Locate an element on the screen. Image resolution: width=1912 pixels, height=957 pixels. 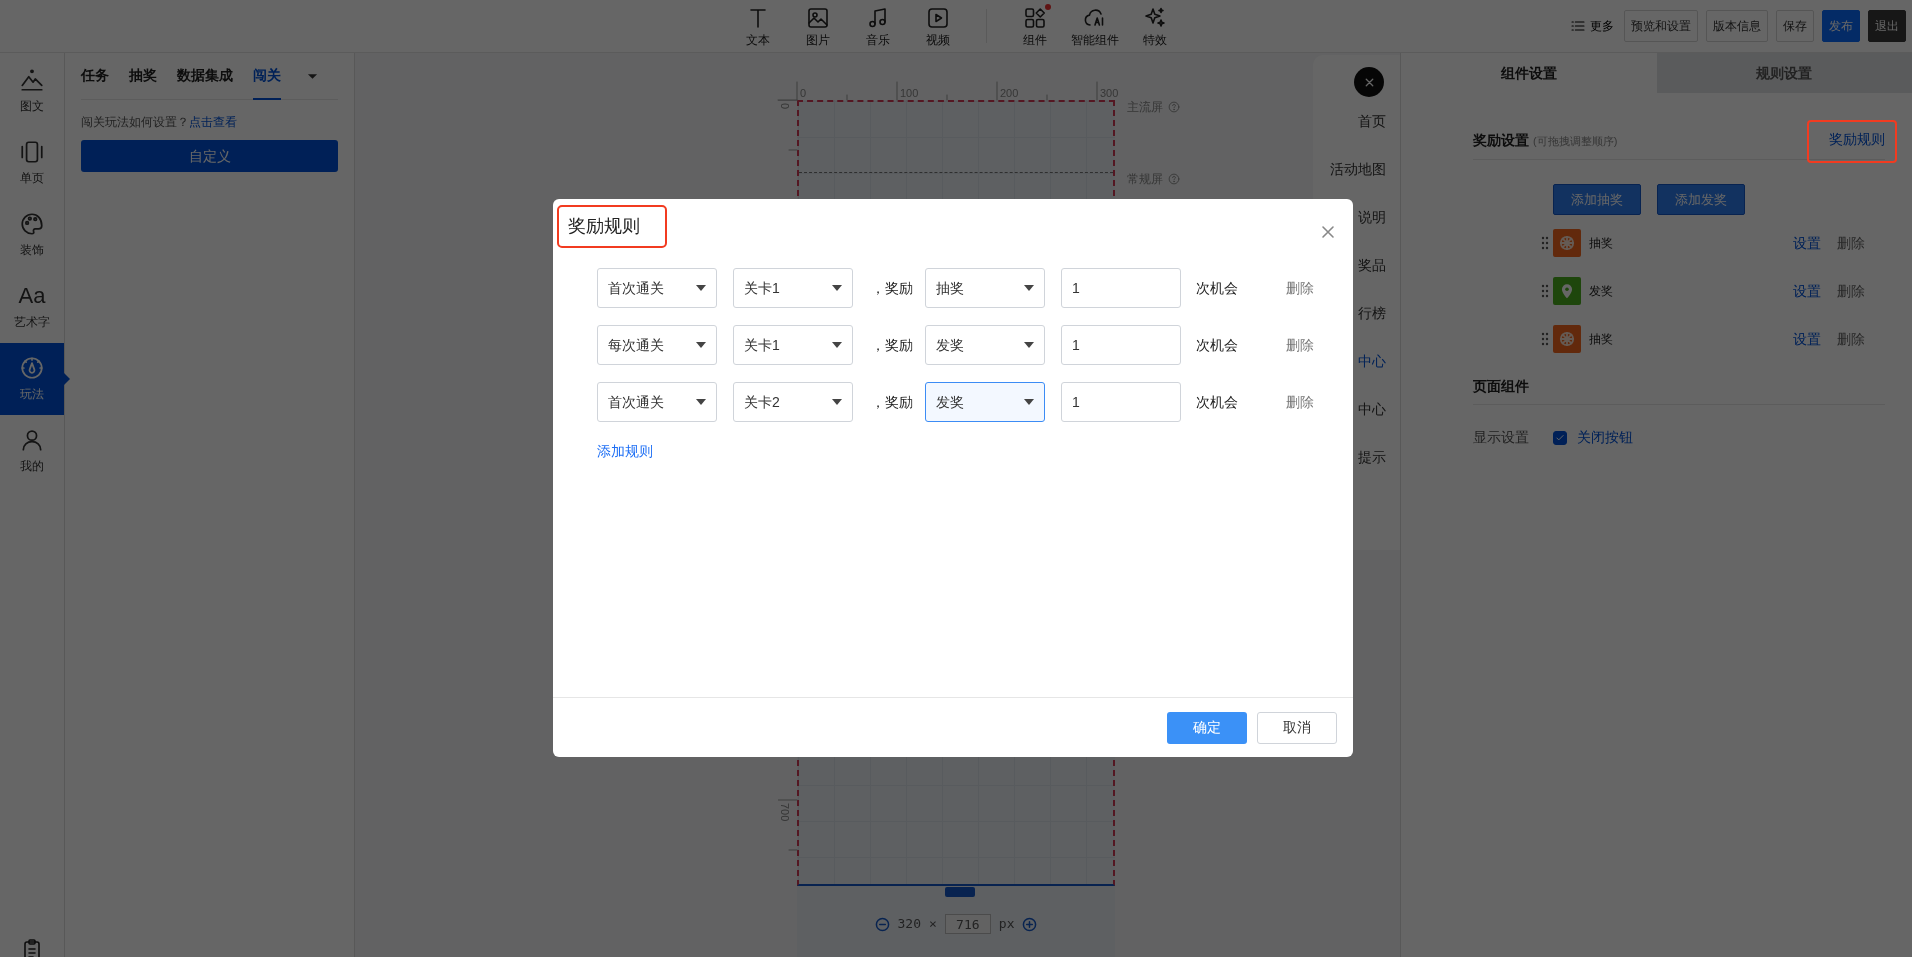
resize-handle is located at coordinates (960, 892).